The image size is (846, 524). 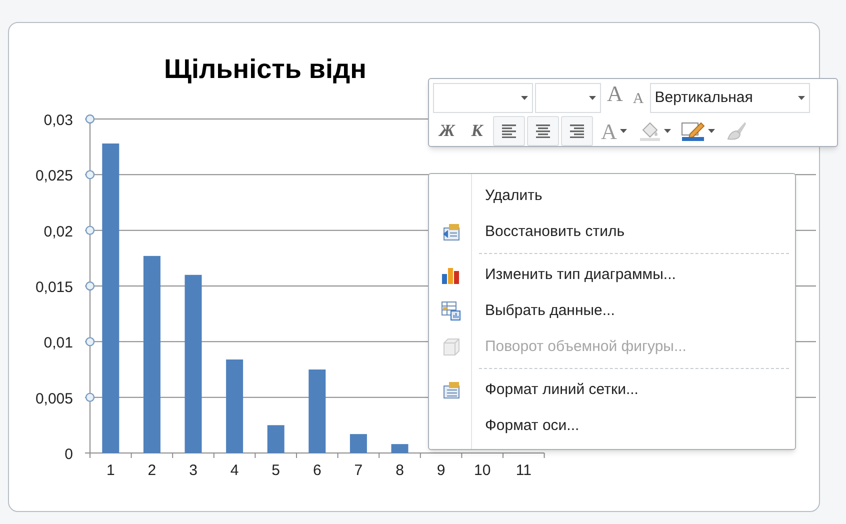 I want to click on table-chart-icon, so click(x=451, y=311).